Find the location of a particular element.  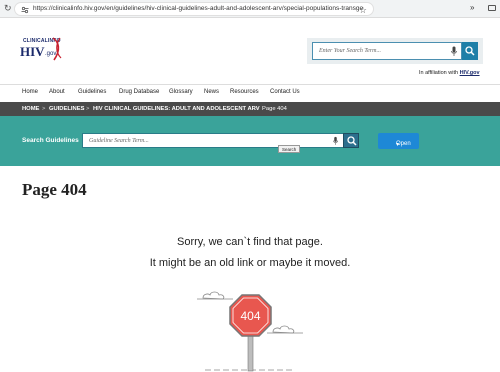

affiliation-text: In affiliation with HIV.gov is located at coordinates (449, 73).